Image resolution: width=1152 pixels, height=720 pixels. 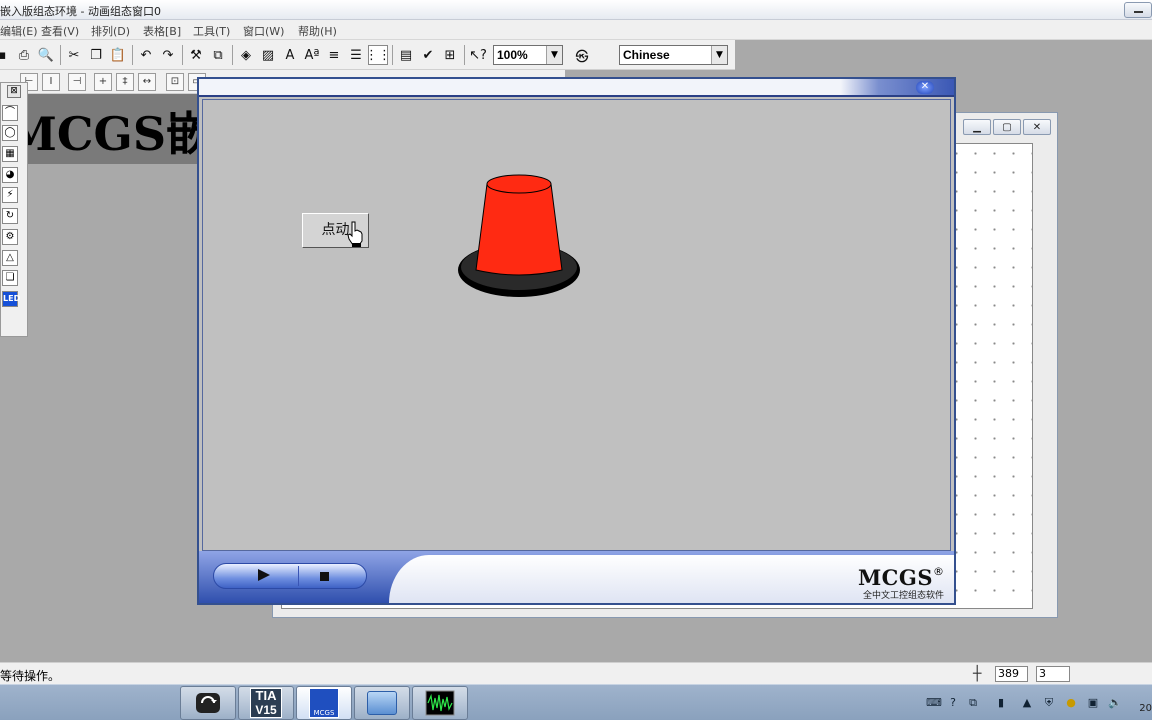 What do you see at coordinates (895, 577) in the screenshot?
I see `brand-name: MCGS` at bounding box center [895, 577].